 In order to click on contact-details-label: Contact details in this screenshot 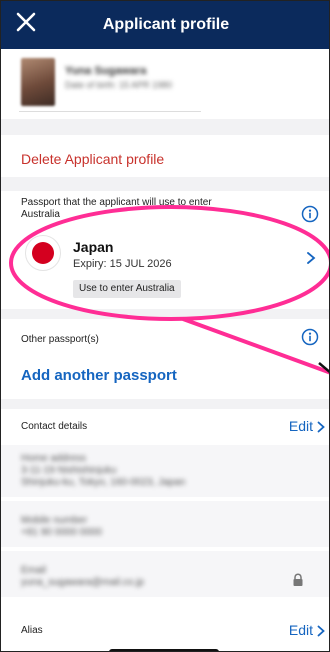, I will do `click(54, 426)`.